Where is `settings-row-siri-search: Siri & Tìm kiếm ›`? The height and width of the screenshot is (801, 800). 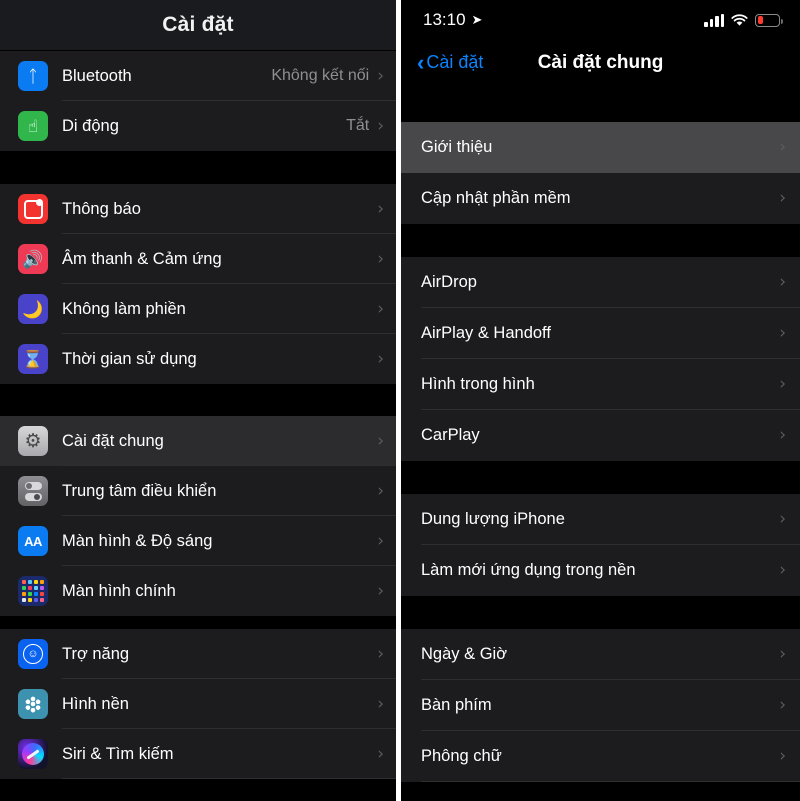
settings-row-siri-search: Siri & Tìm kiếm › is located at coordinates (198, 754).